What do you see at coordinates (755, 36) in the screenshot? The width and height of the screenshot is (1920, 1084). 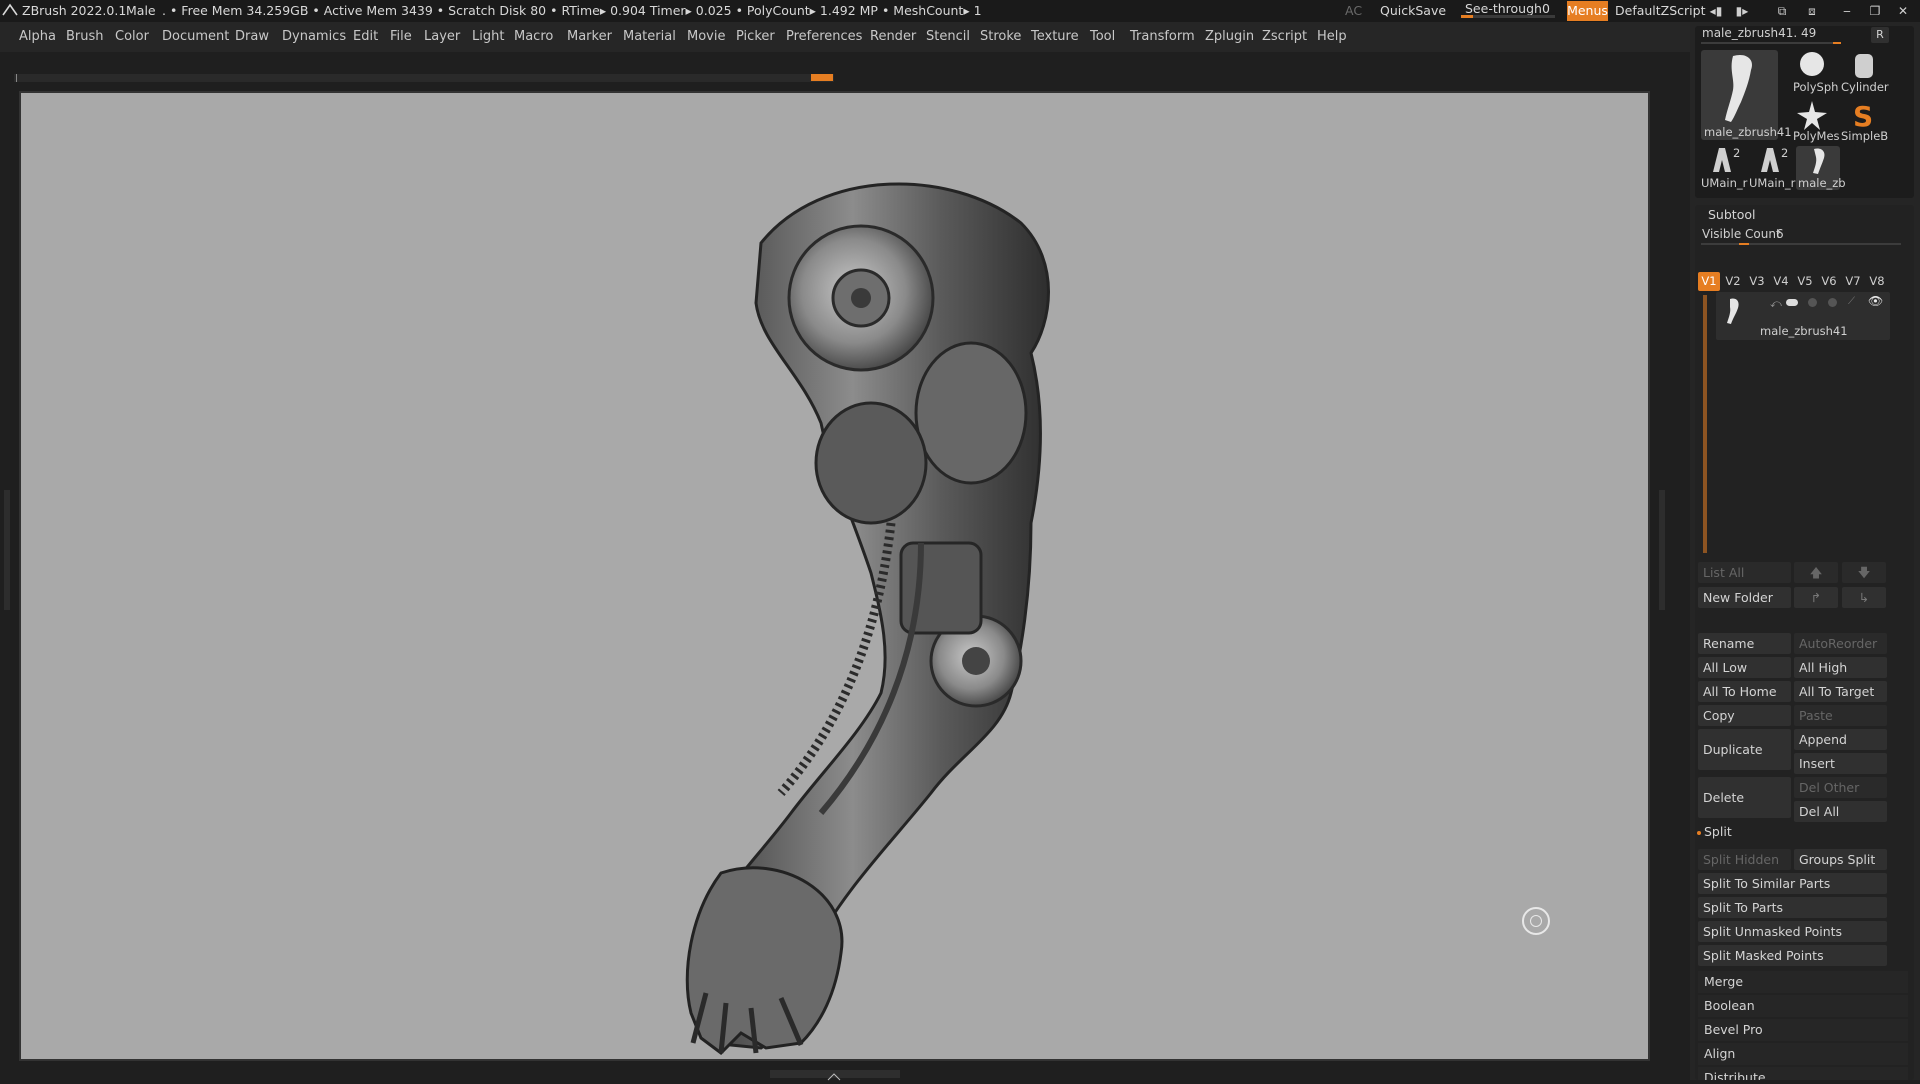 I see `menu-picker: Picker` at bounding box center [755, 36].